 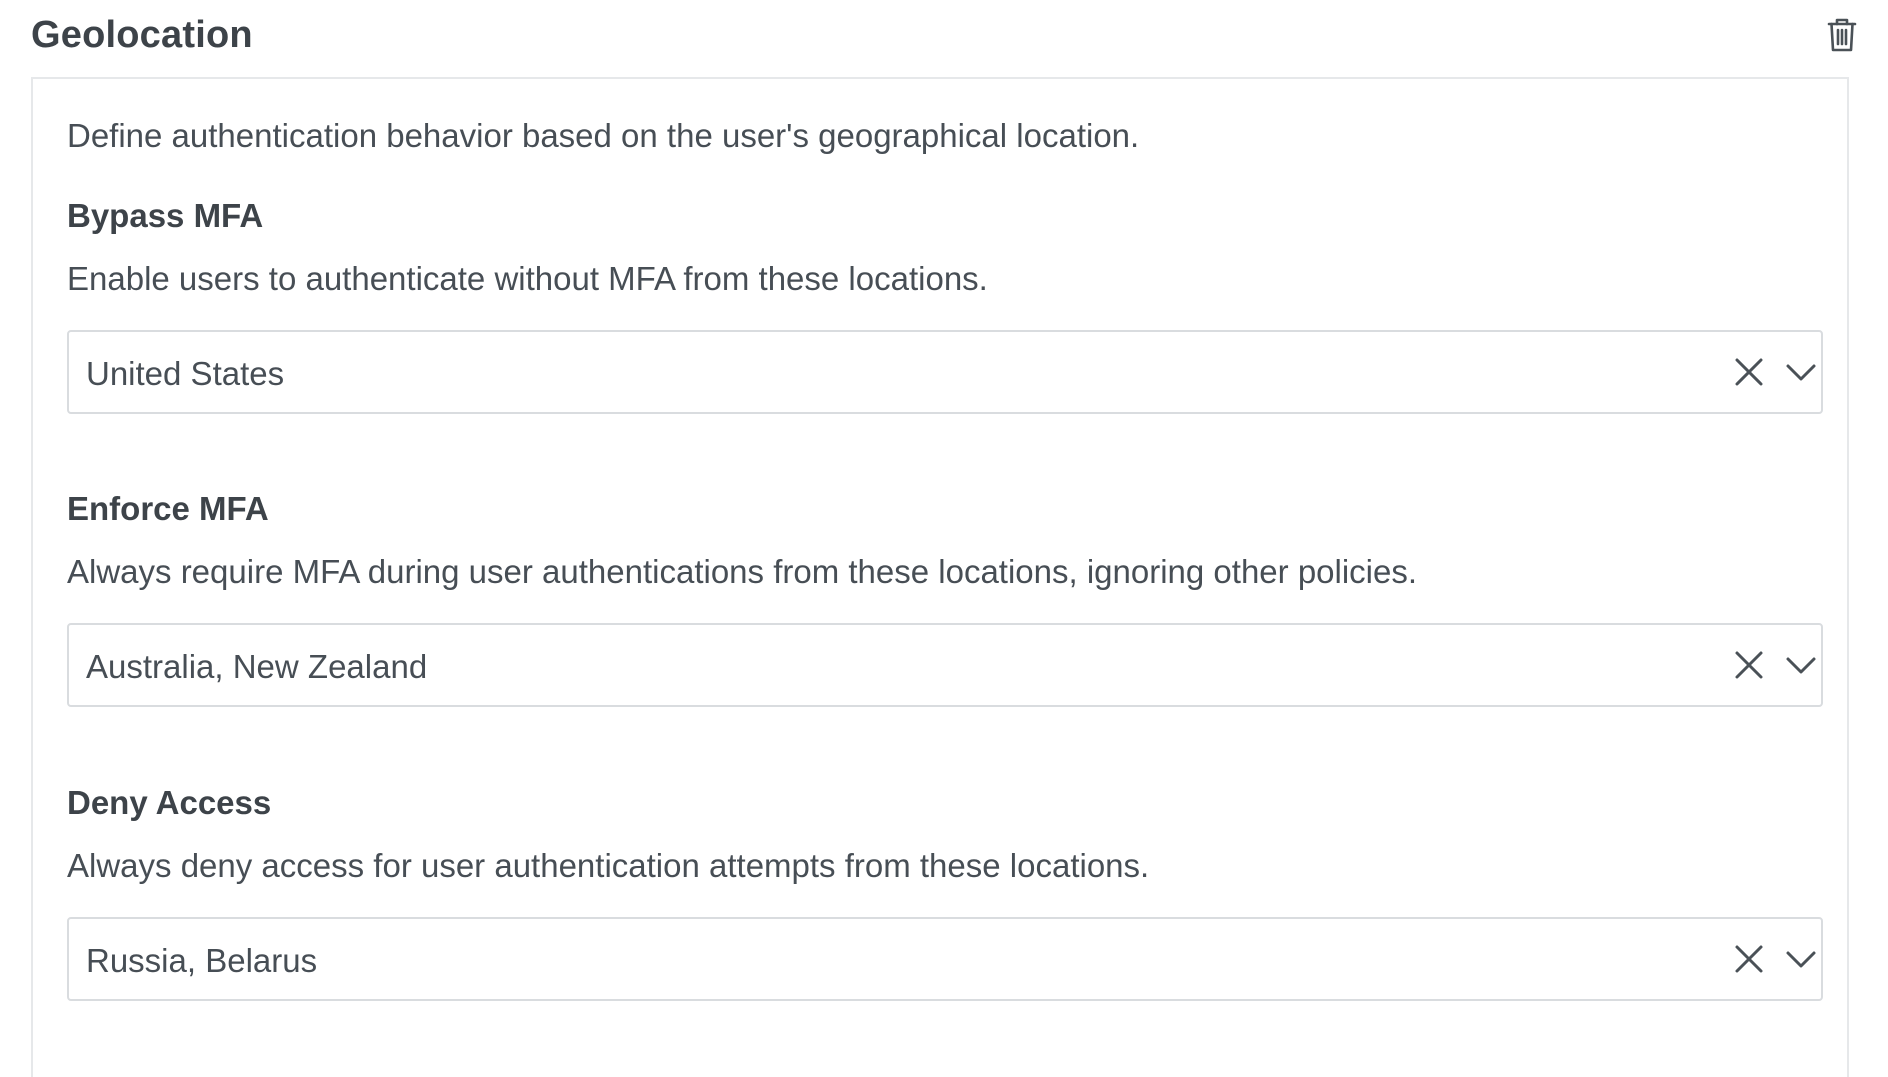 I want to click on delete-button, so click(x=1842, y=35).